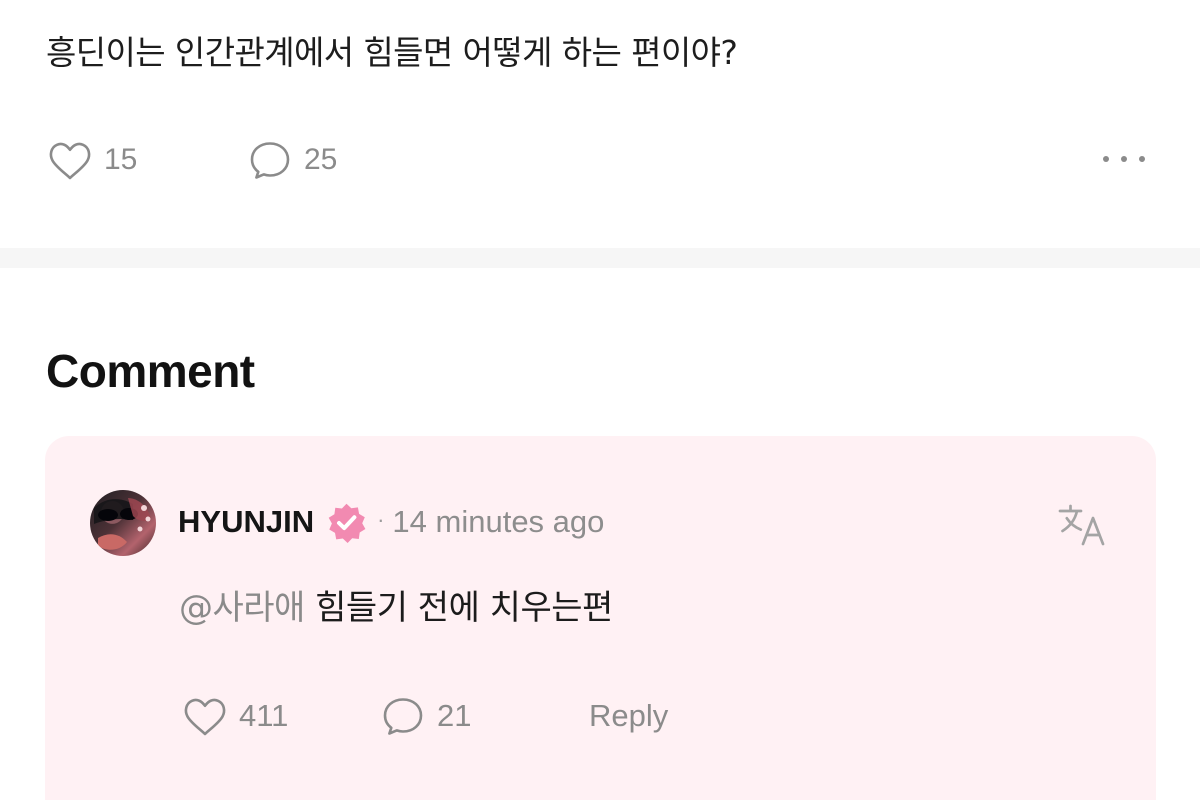 This screenshot has height=800, width=1200. Describe the element at coordinates (123, 523) in the screenshot. I see `author-avatar` at that location.